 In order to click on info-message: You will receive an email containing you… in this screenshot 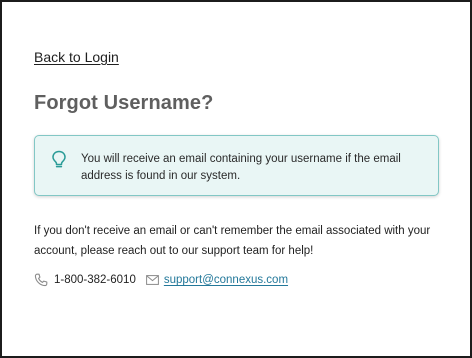, I will do `click(241, 167)`.